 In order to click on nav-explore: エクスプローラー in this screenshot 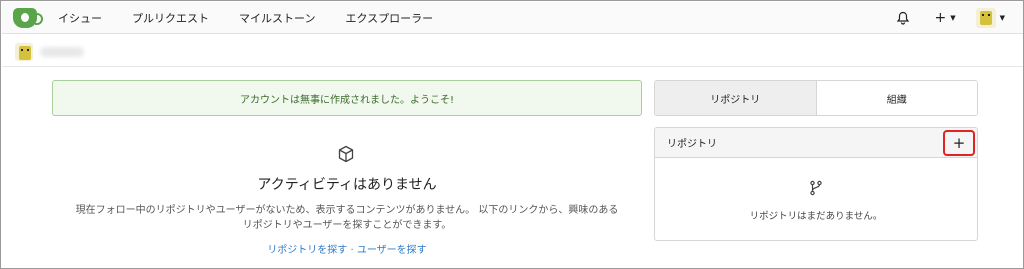, I will do `click(389, 18)`.